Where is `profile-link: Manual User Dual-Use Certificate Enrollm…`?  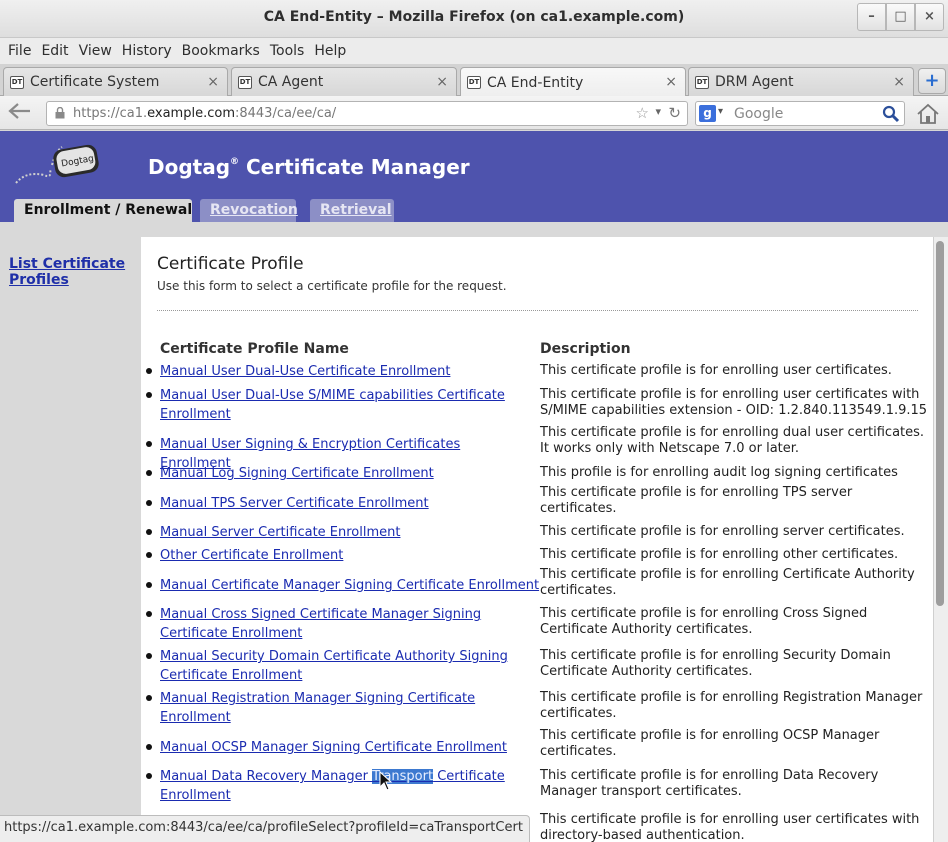 profile-link: Manual User Dual-Use Certificate Enrollm… is located at coordinates (346, 371).